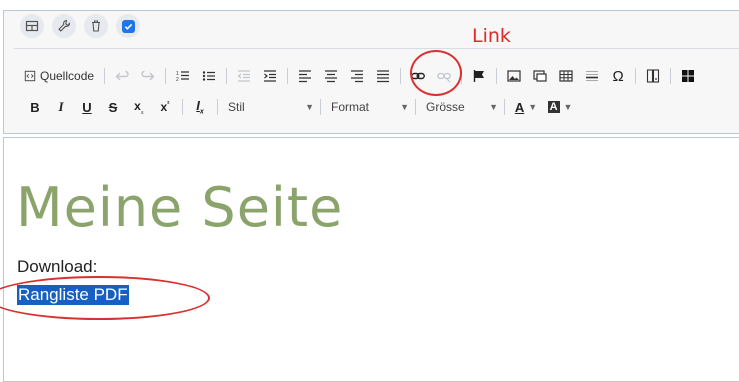  I want to click on align-left-icon, so click(305, 76).